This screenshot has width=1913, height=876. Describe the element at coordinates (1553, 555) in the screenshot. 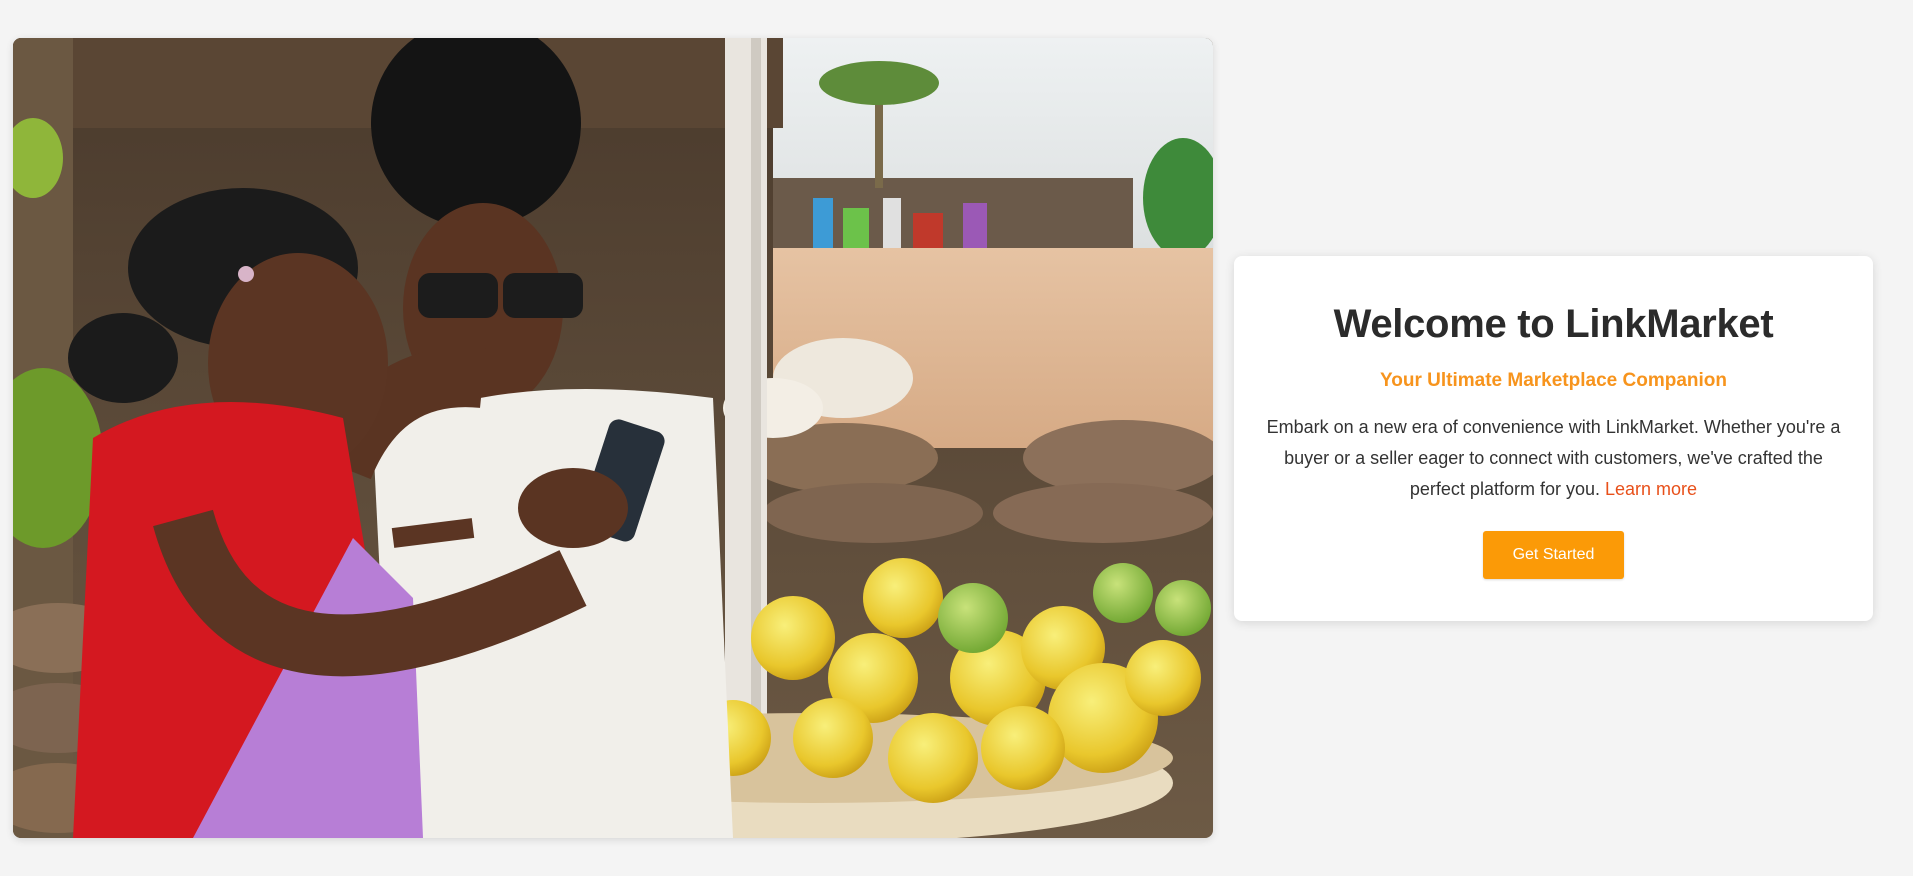

I see `get-started-button: Get Started` at that location.